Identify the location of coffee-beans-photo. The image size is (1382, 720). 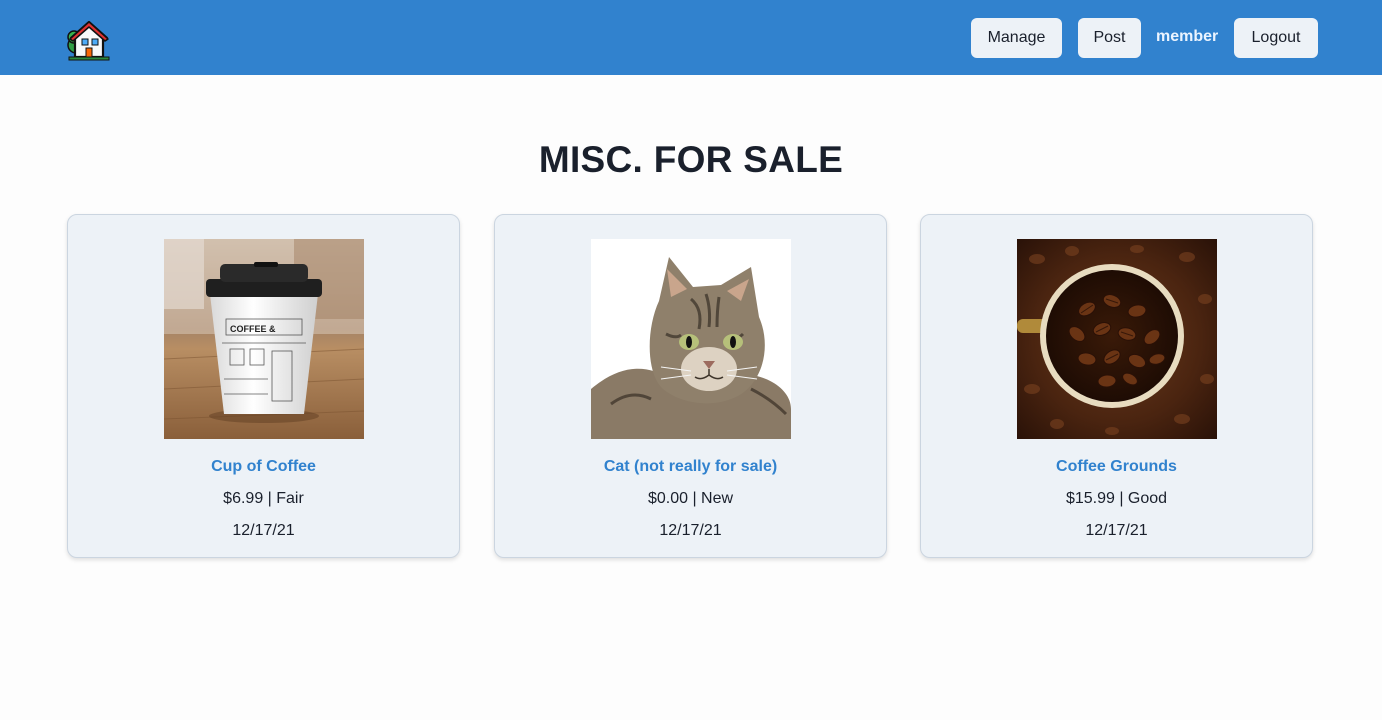
(1117, 339).